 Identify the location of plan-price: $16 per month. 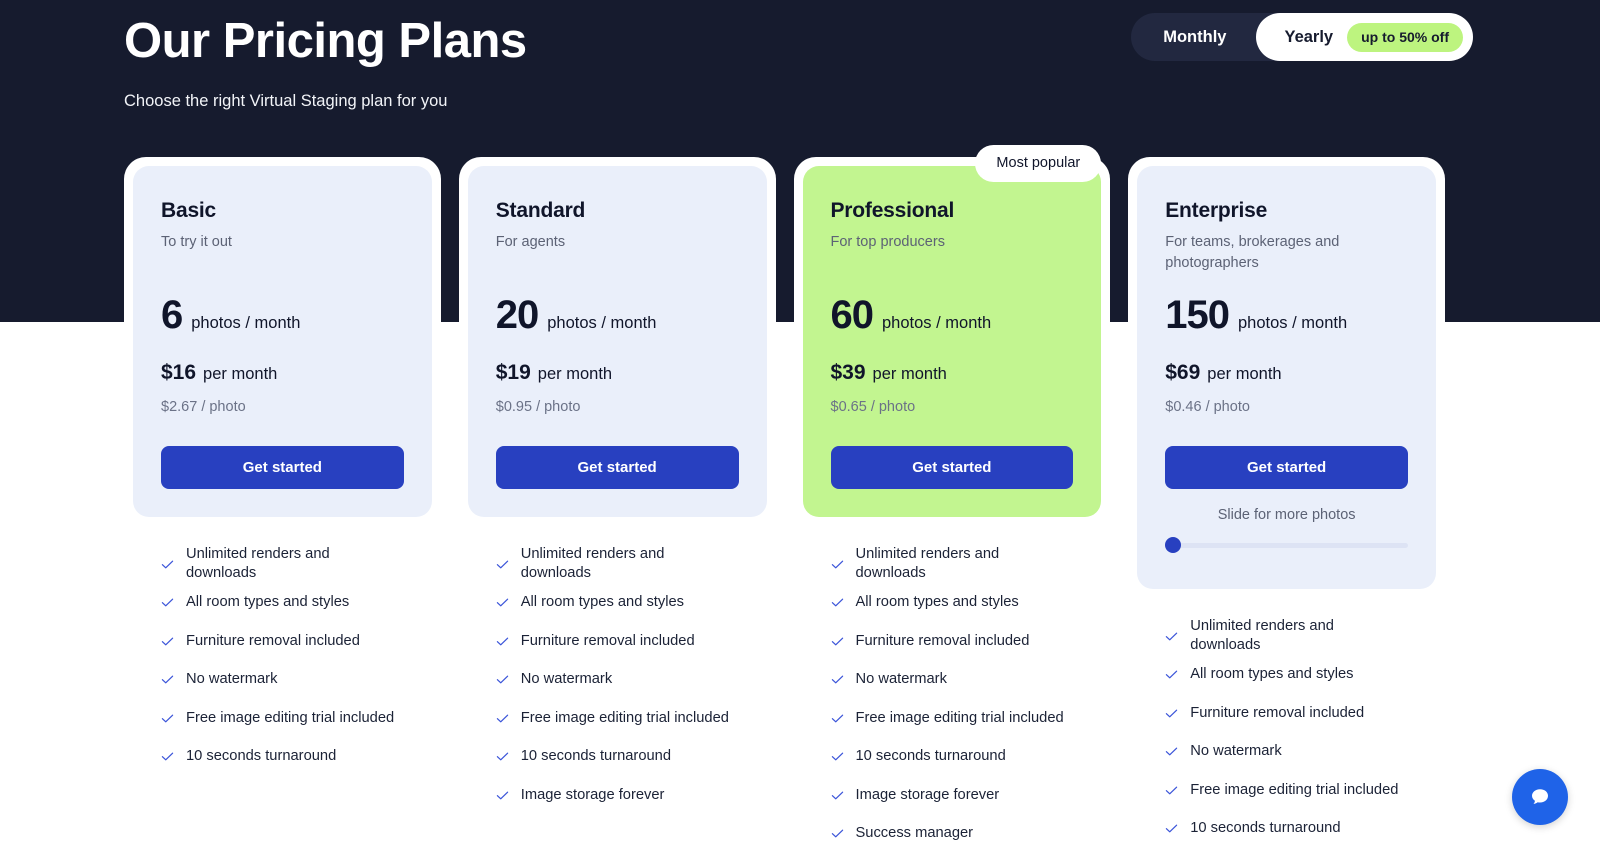
(282, 373).